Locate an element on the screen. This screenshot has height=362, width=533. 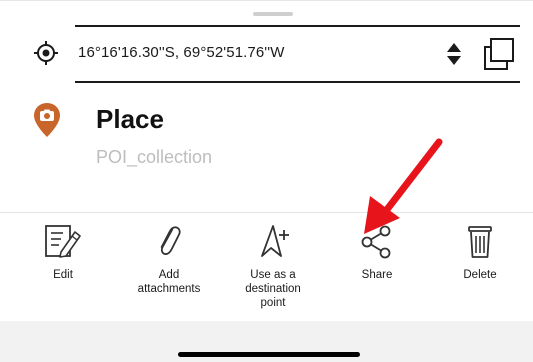
trash-icon is located at coordinates (480, 242).